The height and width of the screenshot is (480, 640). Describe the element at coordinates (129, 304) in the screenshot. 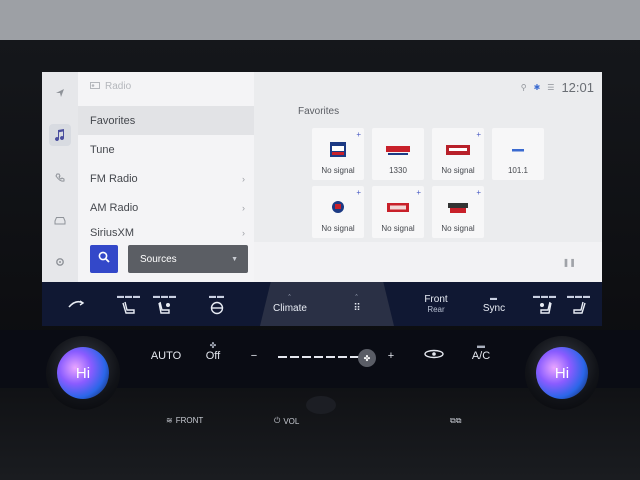

I see `seat-heat-left-icon: ▬▬▬` at that location.